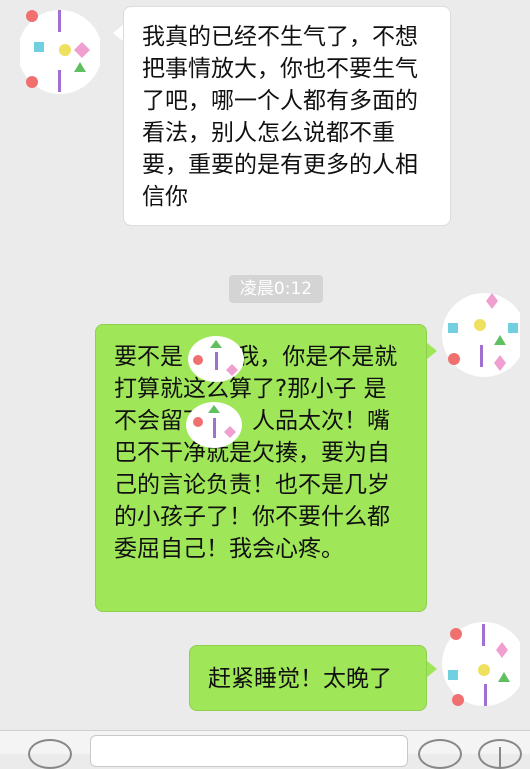 Image resolution: width=530 pixels, height=769 pixels. Describe the element at coordinates (500, 754) in the screenshot. I see `plus-icon` at that location.